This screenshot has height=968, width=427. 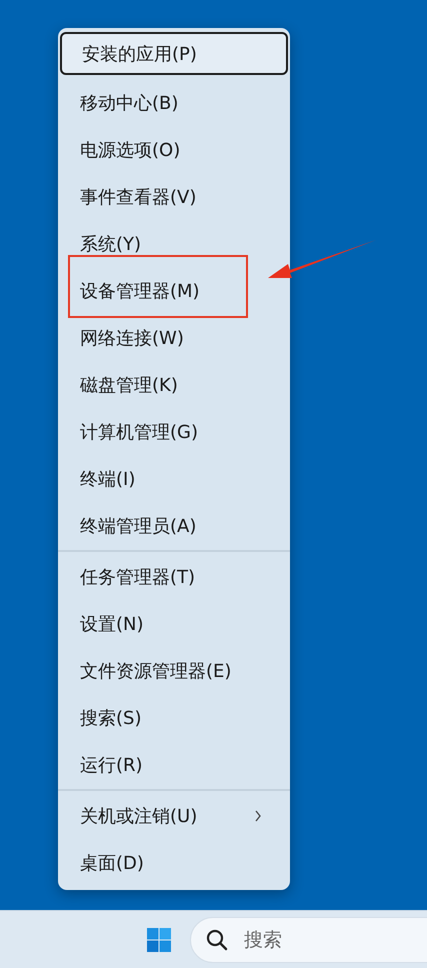 What do you see at coordinates (174, 53) in the screenshot?
I see `menu-item: 安装的应用(P)` at bounding box center [174, 53].